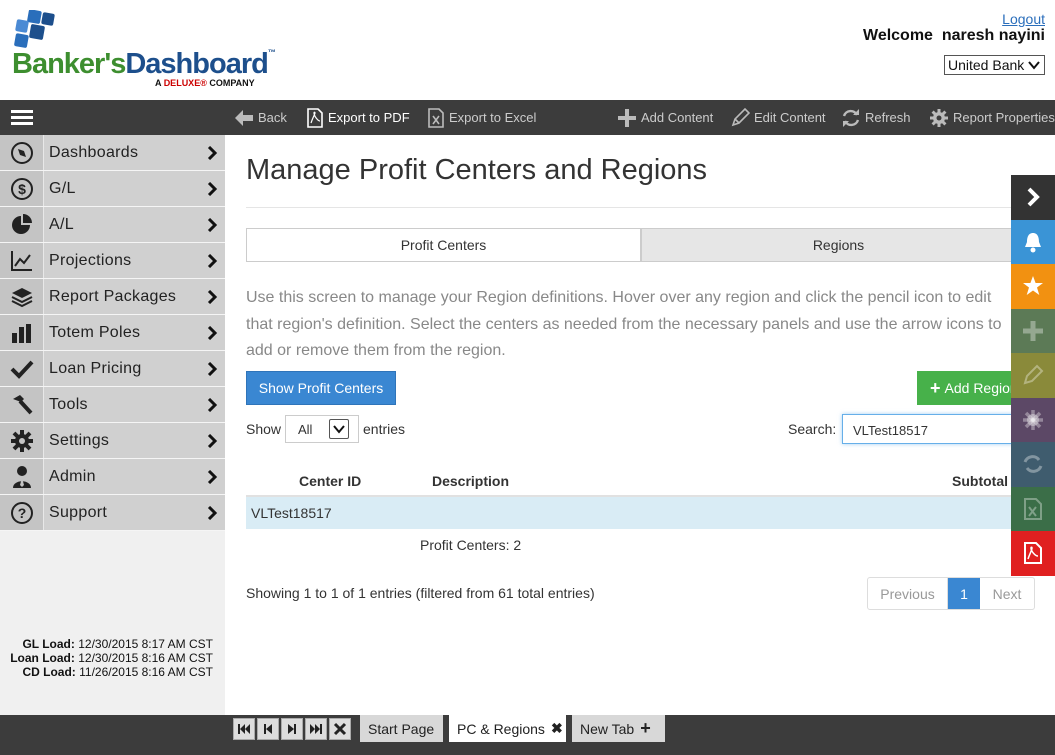  I want to click on gl-load-label: GL Load:, so click(48, 644).